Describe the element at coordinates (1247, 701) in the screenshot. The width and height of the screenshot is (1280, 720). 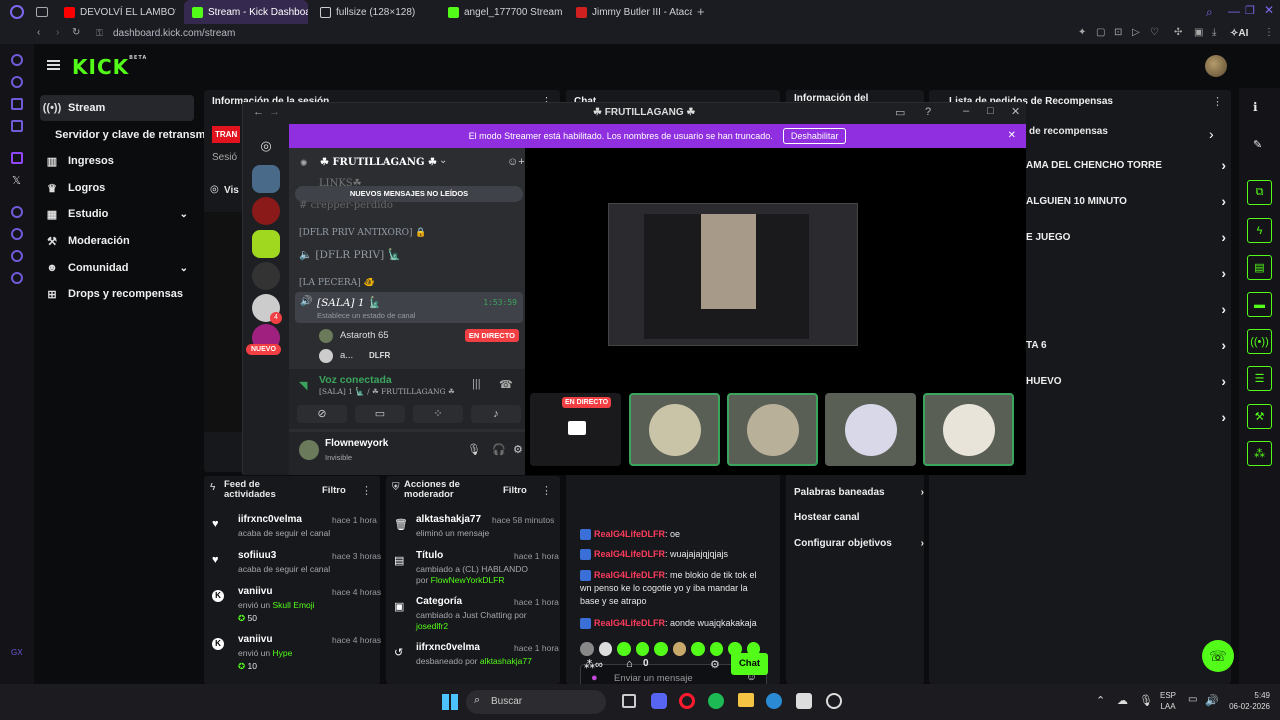
I see `clock: 5:49 06-02-2026` at that location.